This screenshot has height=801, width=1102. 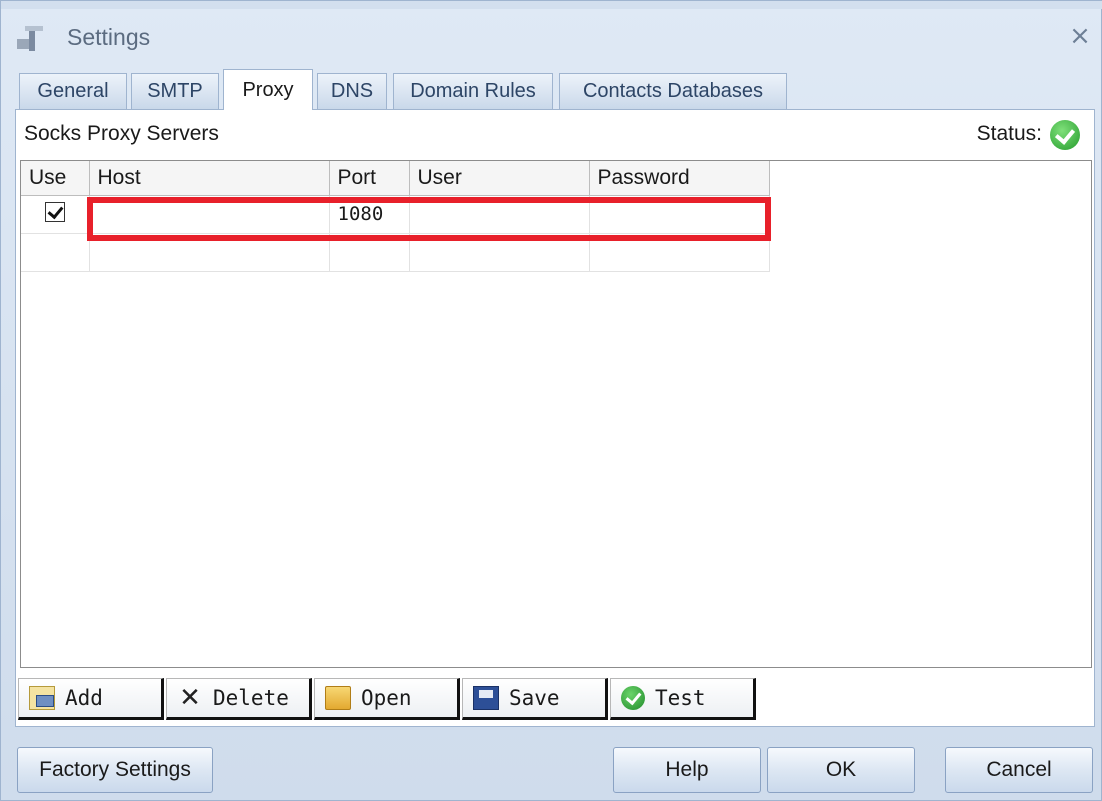 What do you see at coordinates (251, 698) in the screenshot?
I see `delete-label: Delete` at bounding box center [251, 698].